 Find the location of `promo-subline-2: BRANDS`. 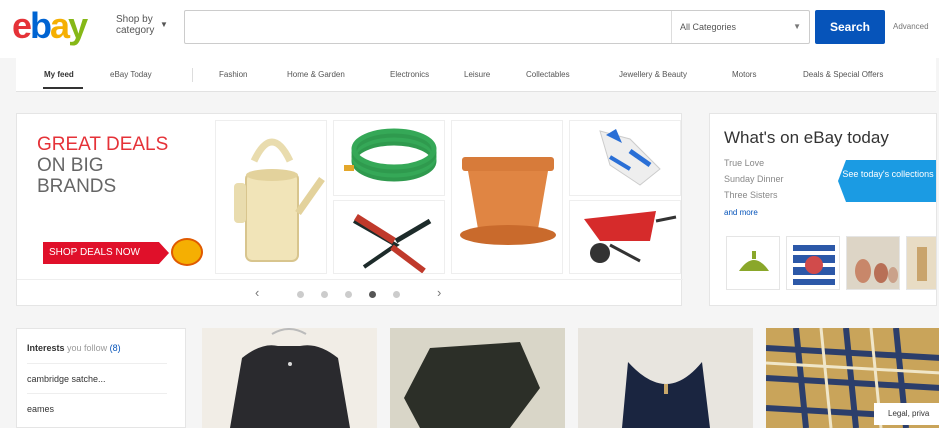

promo-subline-2: BRANDS is located at coordinates (77, 186).